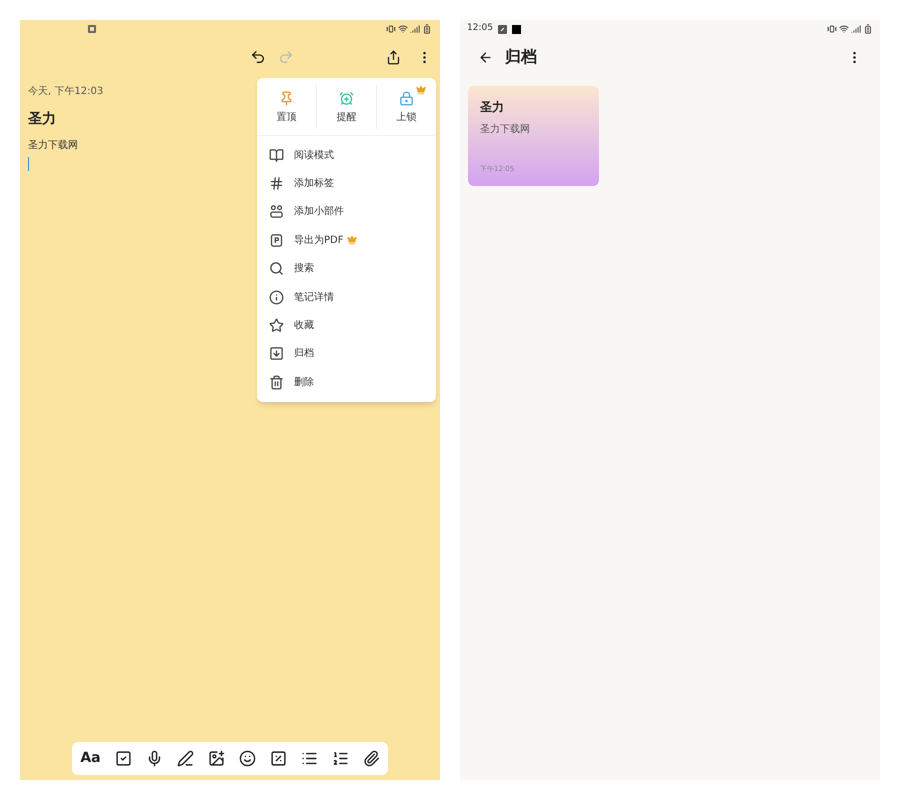 Image resolution: width=900 pixels, height=800 pixels. Describe the element at coordinates (28, 164) in the screenshot. I see `text-cursor` at that location.